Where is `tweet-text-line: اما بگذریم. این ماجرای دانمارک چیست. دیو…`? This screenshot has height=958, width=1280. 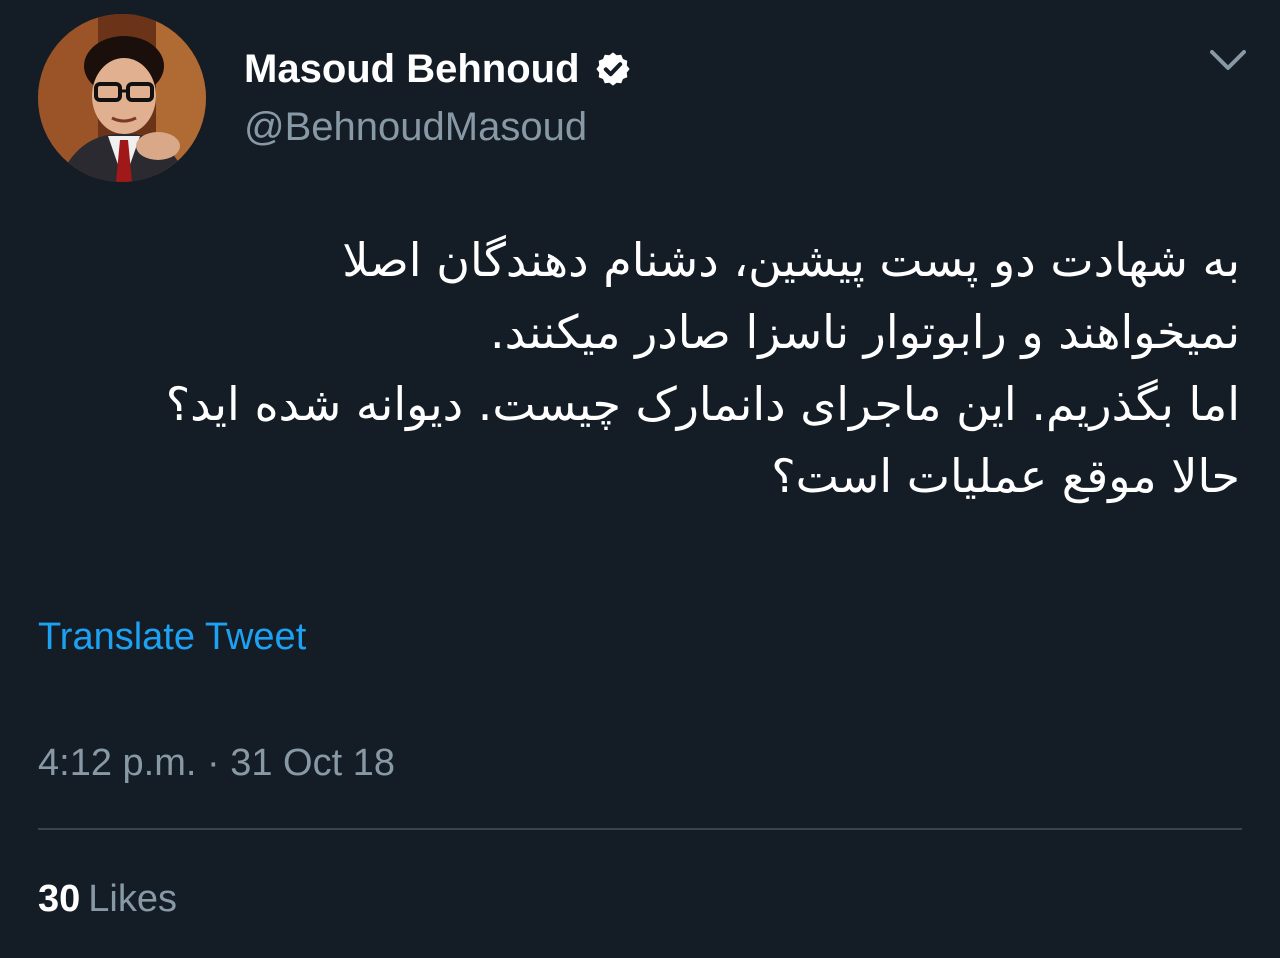 tweet-text-line: اما بگذریم. این ماجرای دانمارک چیست. دیو… is located at coordinates (702, 404).